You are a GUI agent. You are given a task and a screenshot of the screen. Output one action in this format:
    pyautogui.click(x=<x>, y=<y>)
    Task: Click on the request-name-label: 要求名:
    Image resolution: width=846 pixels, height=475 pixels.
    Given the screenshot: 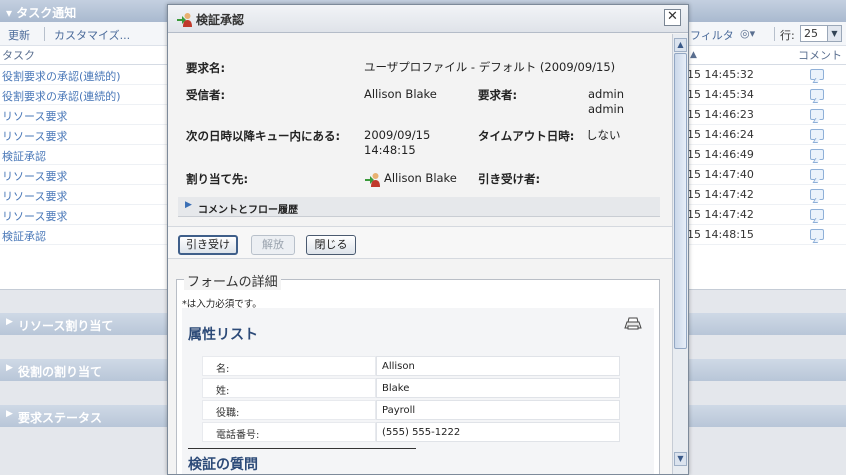 What is the action you would take?
    pyautogui.click(x=206, y=68)
    